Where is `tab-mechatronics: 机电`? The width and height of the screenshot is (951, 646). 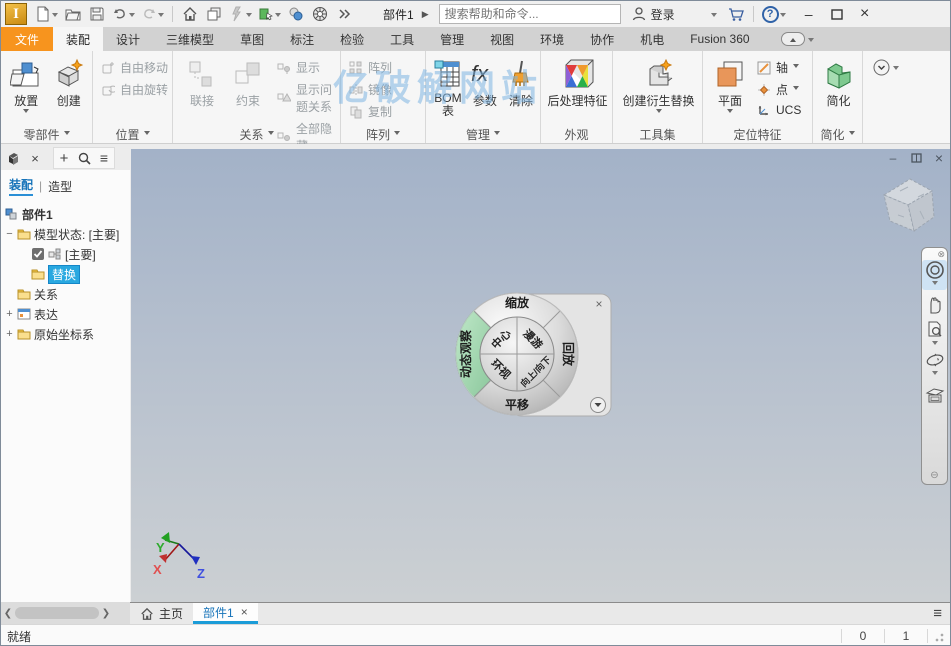 tab-mechatronics: 机电 is located at coordinates (652, 39).